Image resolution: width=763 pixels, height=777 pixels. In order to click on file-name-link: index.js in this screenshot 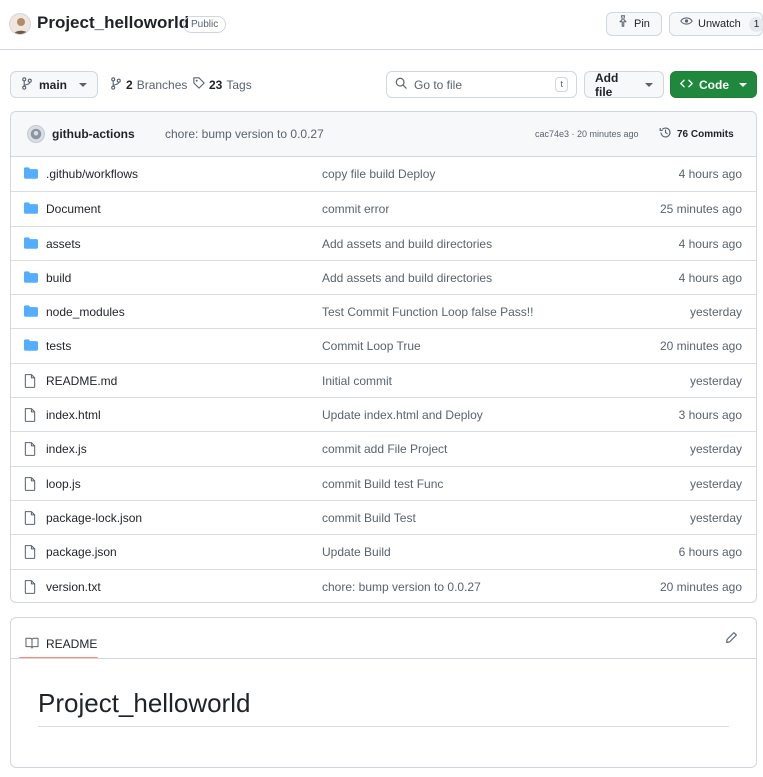, I will do `click(66, 449)`.